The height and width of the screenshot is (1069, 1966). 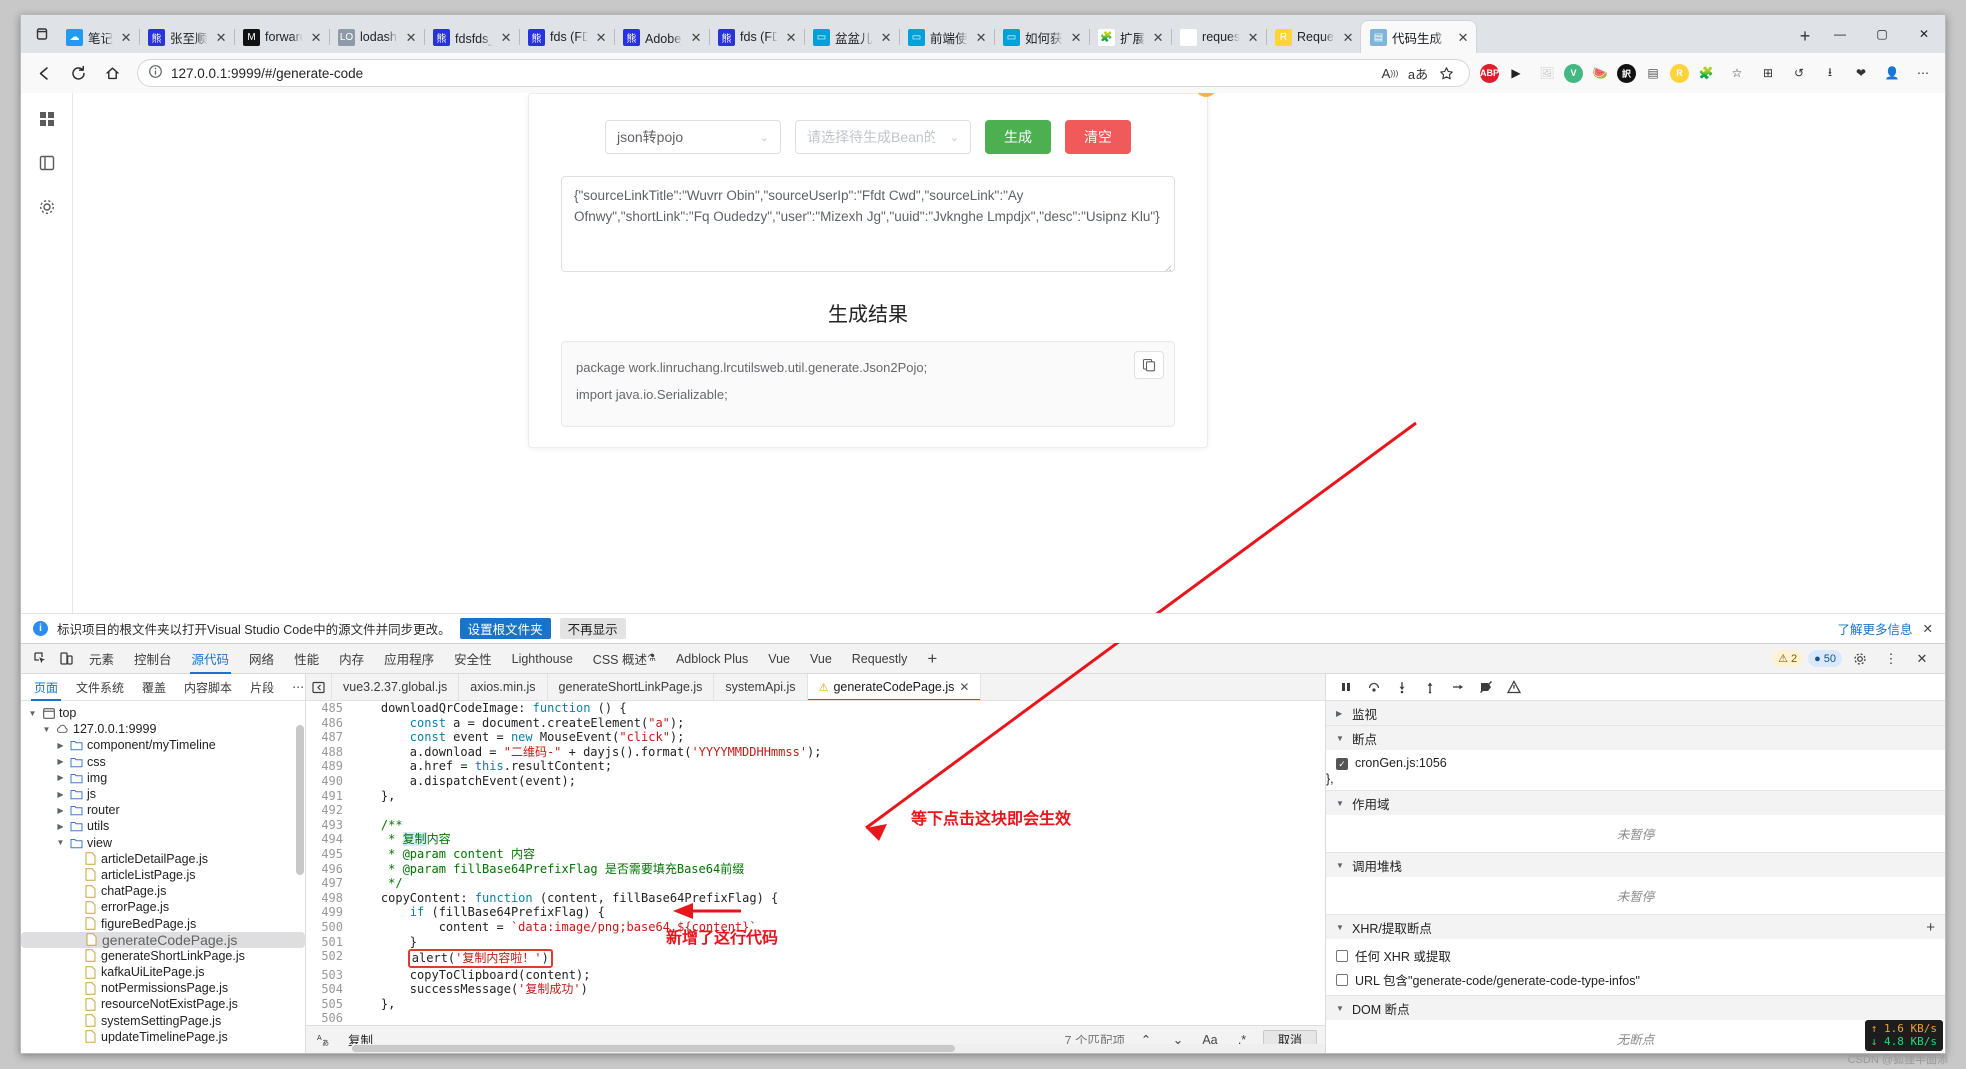 I want to click on browser-tab-5: 熊 fds (FDS ✕, so click(x=567, y=37).